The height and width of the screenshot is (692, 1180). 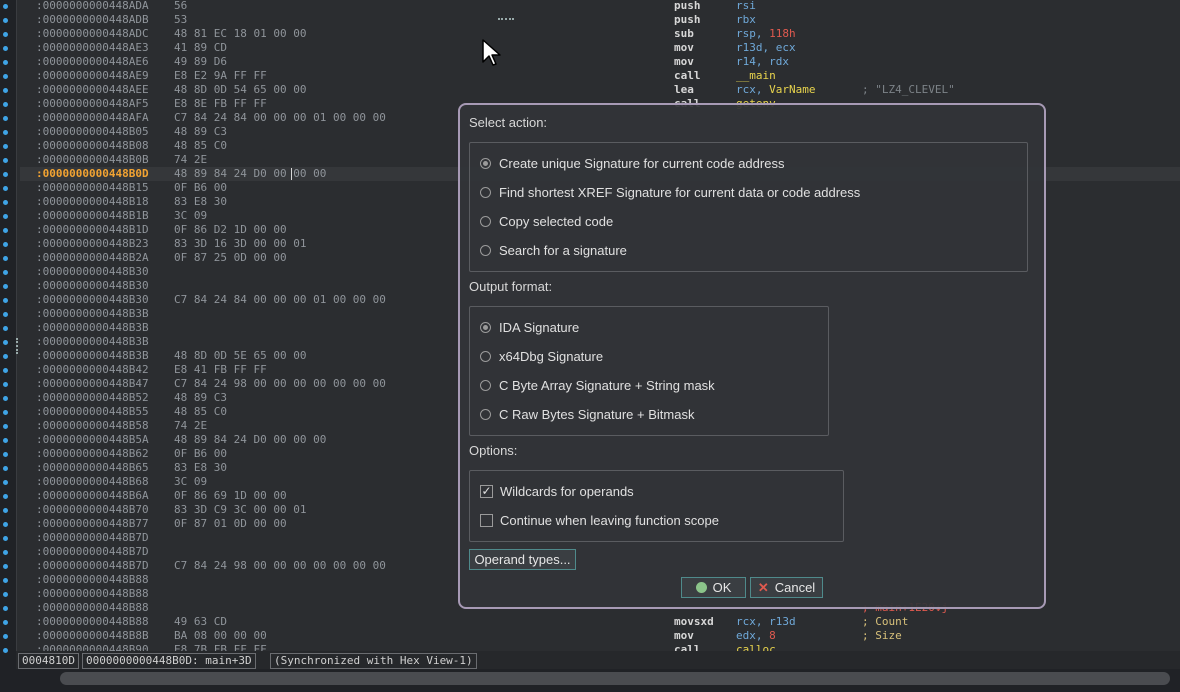 I want to click on row-address: :0000000000448B77, so click(x=92, y=524).